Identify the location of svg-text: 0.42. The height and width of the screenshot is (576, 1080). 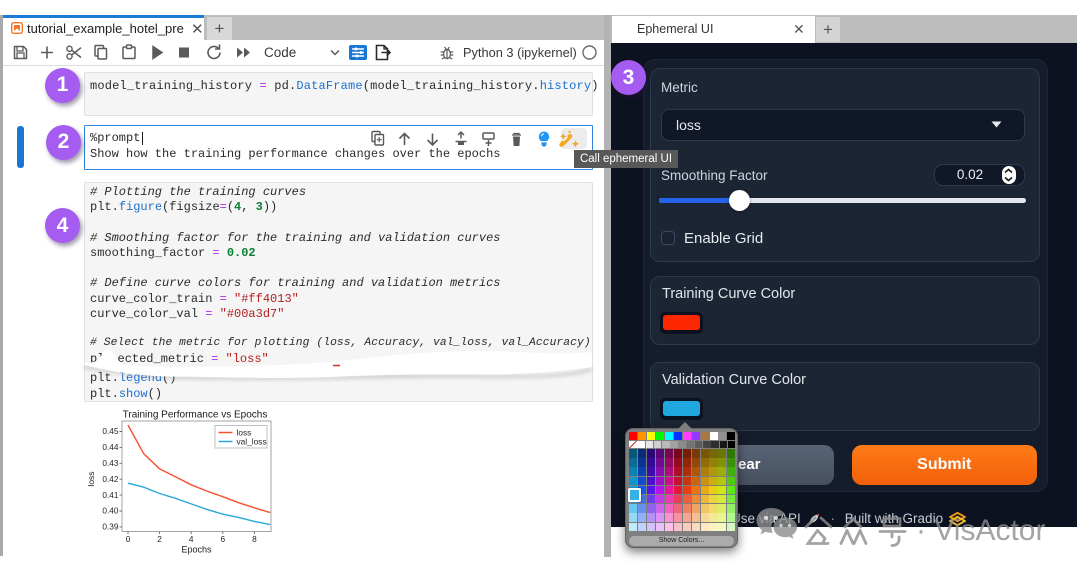
(110, 479).